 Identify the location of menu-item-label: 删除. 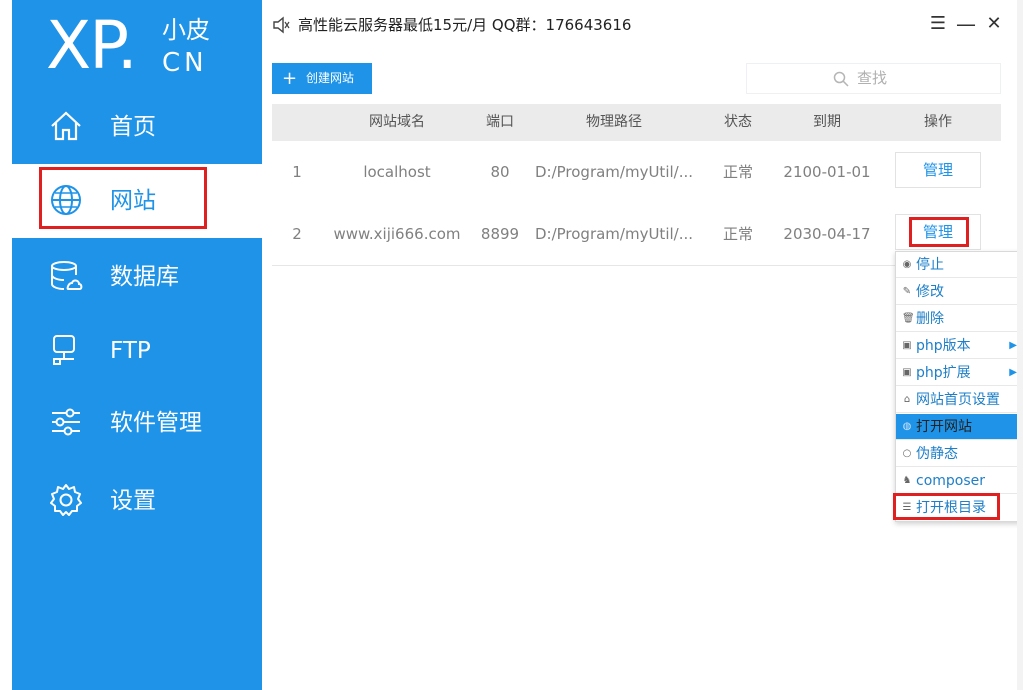
(930, 319).